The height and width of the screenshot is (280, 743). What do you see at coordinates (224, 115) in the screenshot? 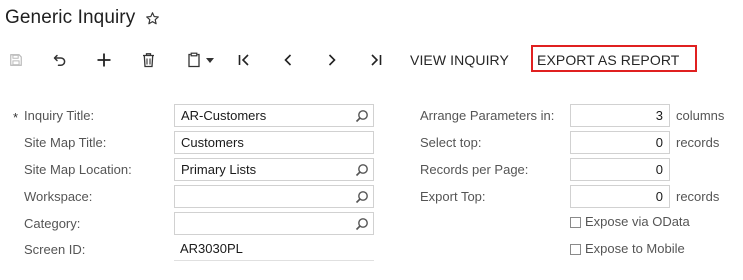
I see `inquiry-title-value: AR-Customers` at bounding box center [224, 115].